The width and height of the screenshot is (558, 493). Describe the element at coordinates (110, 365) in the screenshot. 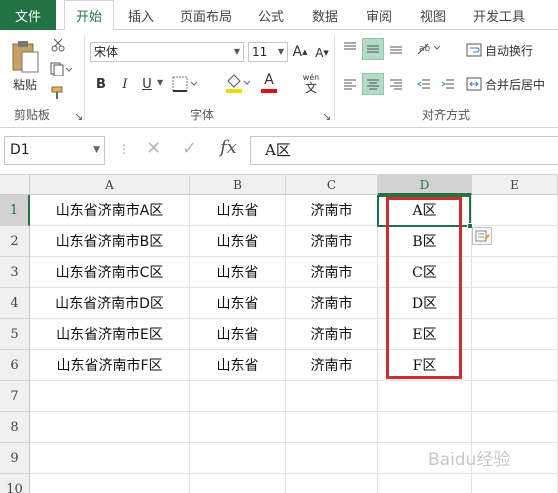

I see `cell-a6: 山东省济南市F区` at that location.